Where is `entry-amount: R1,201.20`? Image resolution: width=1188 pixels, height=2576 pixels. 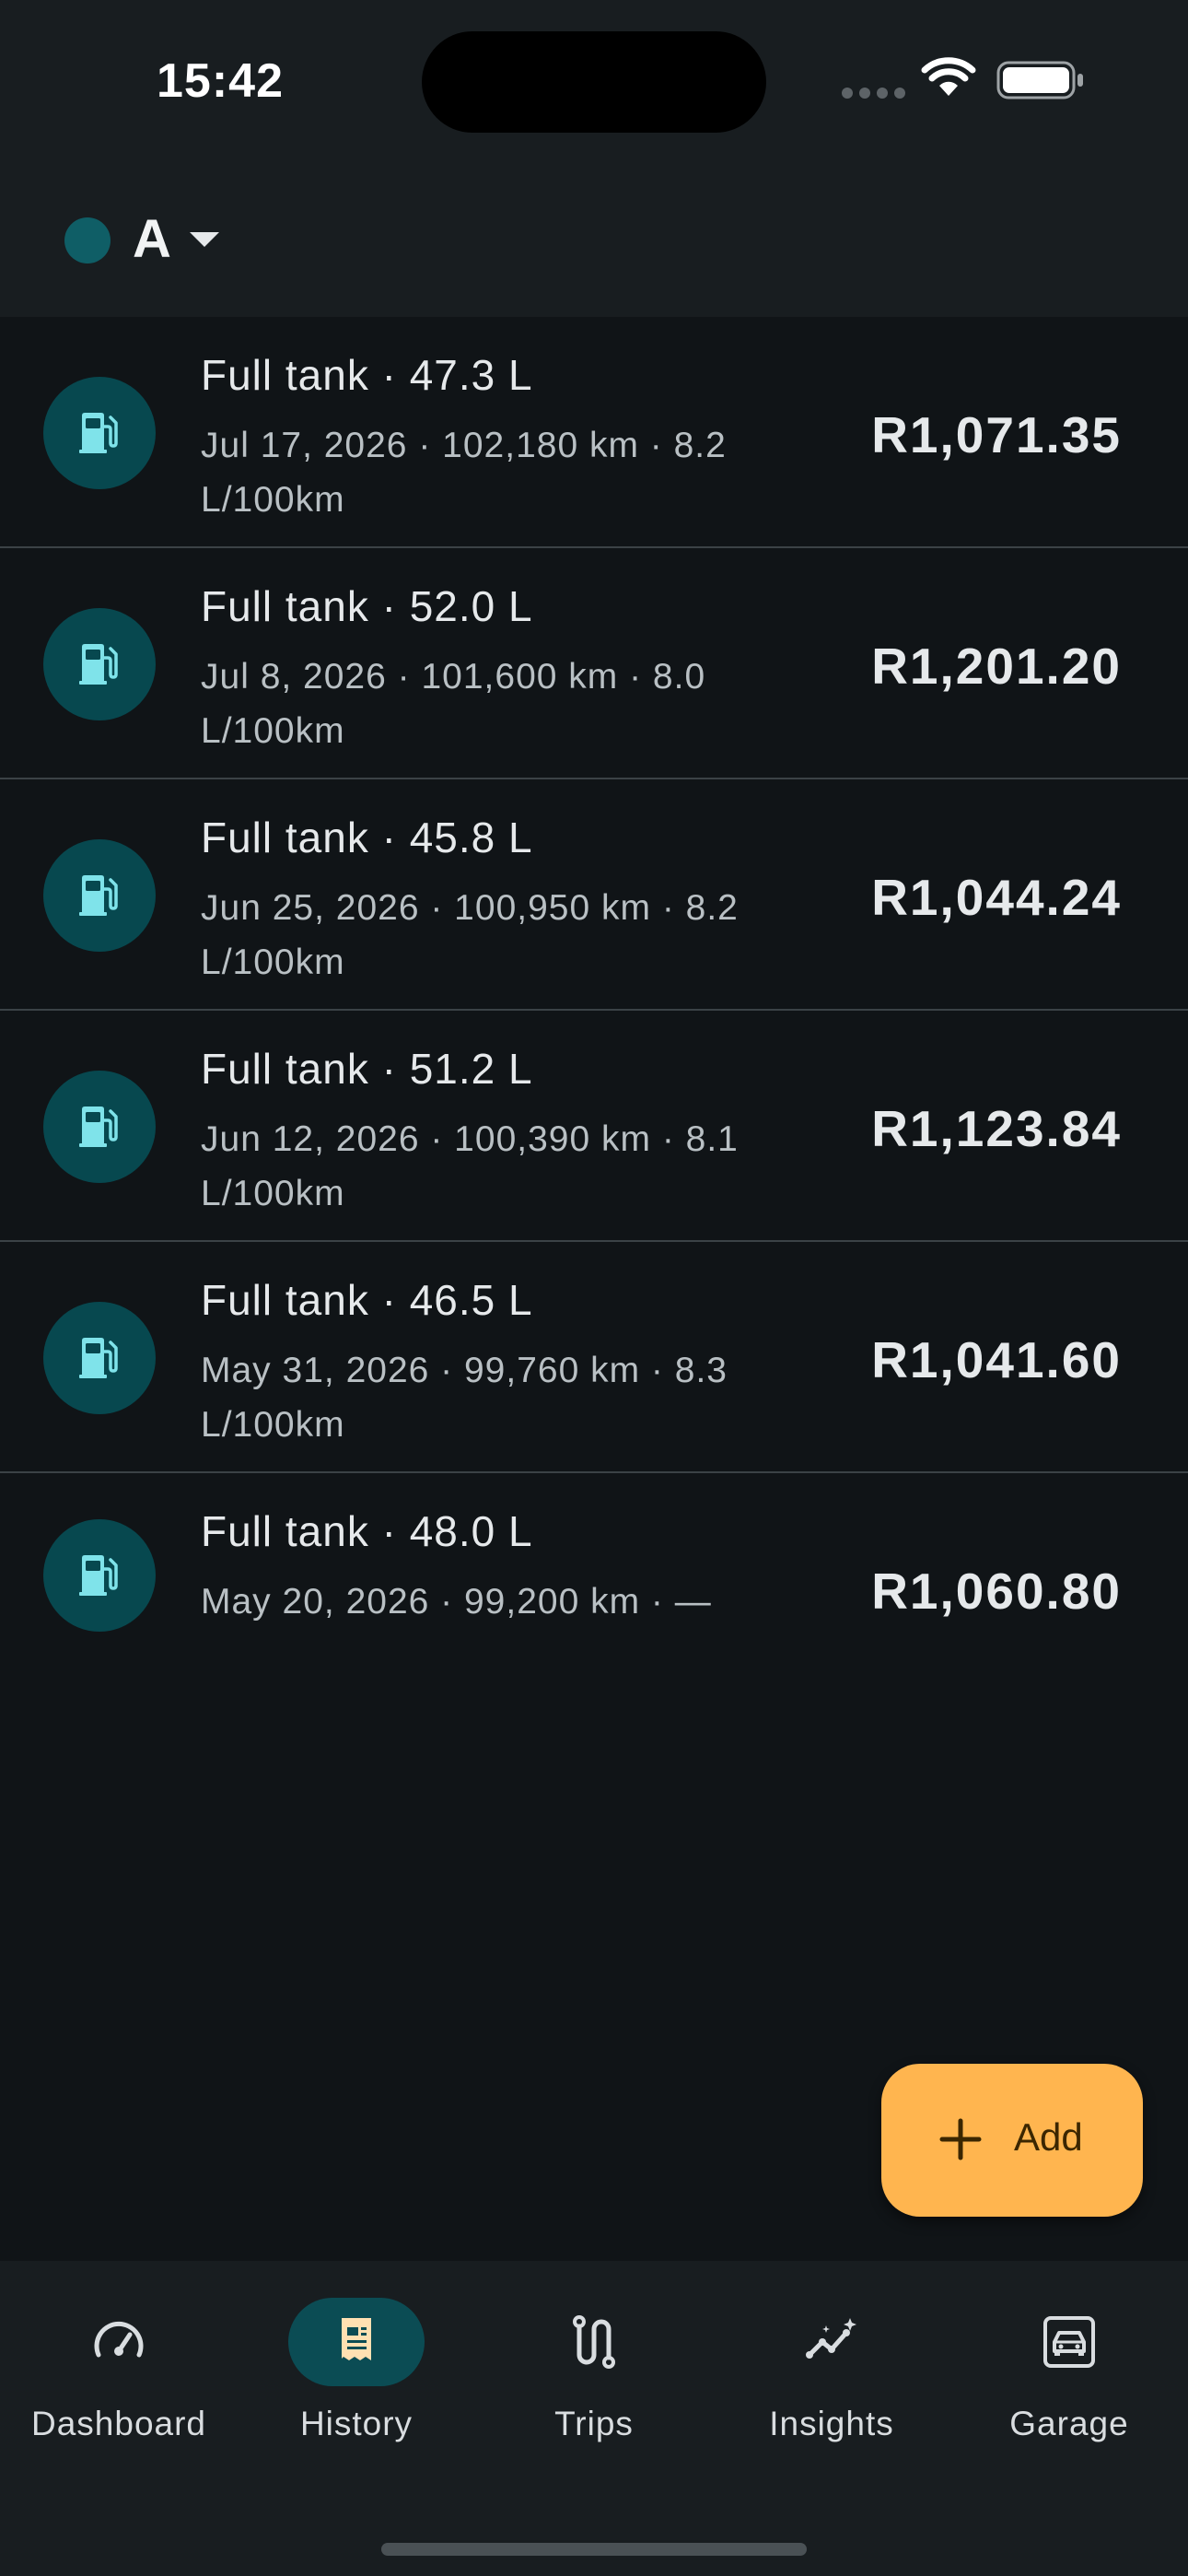
entry-amount: R1,201.20 is located at coordinates (996, 667).